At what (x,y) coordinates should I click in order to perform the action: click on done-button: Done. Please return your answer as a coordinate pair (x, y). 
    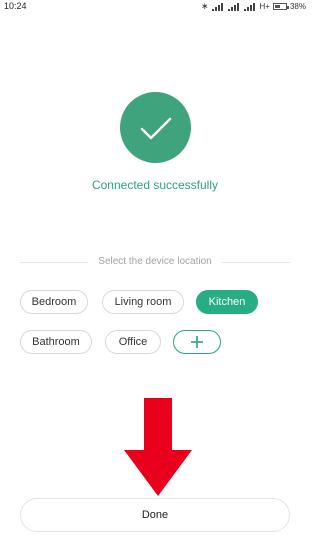
    Looking at the image, I should click on (155, 515).